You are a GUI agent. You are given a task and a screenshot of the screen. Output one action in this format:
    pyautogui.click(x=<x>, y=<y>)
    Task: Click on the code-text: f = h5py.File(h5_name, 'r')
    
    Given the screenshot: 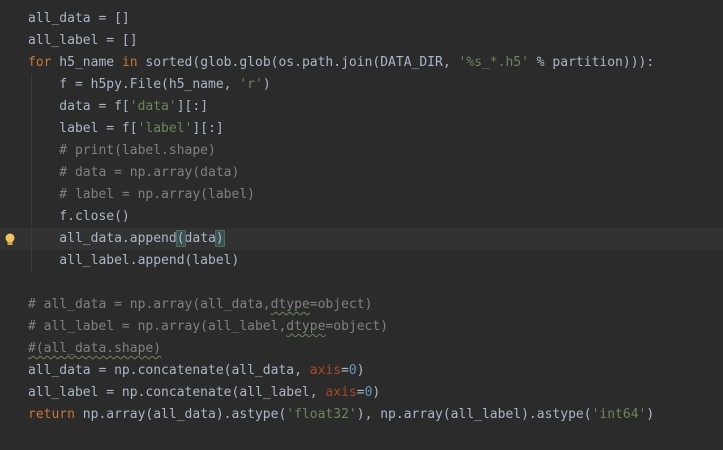 What is the action you would take?
    pyautogui.click(x=149, y=85)
    